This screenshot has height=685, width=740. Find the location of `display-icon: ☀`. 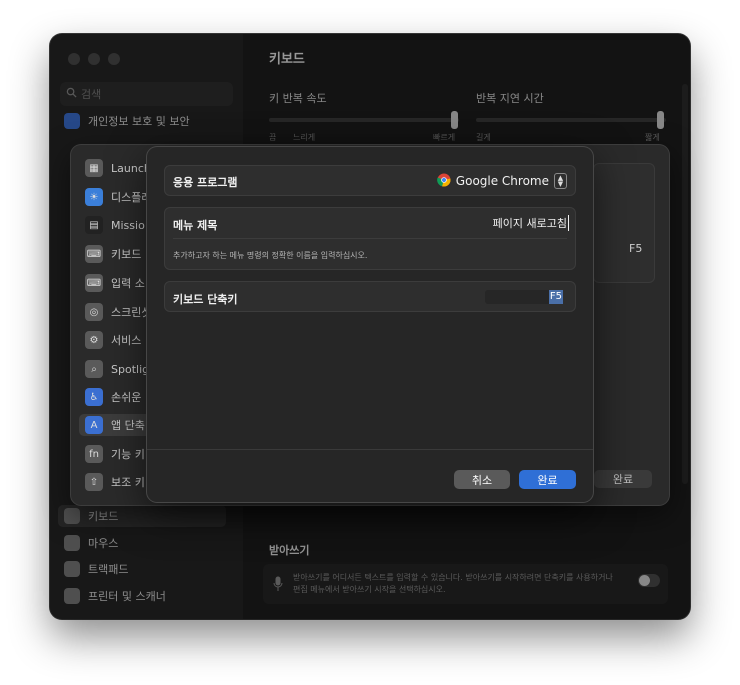

display-icon: ☀ is located at coordinates (94, 197).